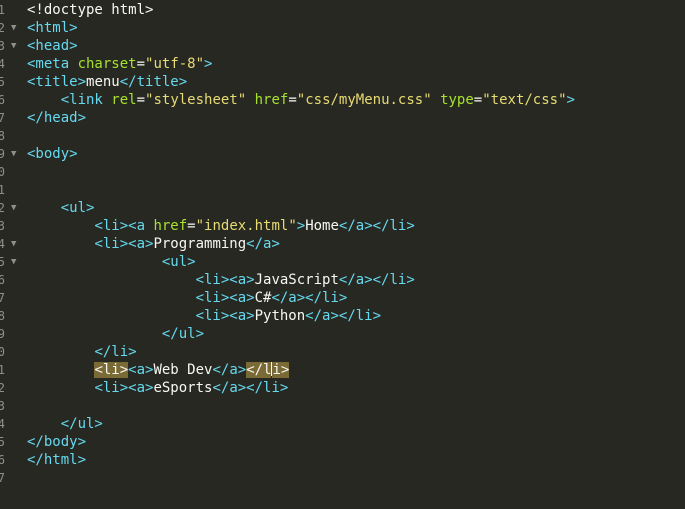 The image size is (685, 509). What do you see at coordinates (246, 226) in the screenshot?
I see `code-token: "index.html"` at bounding box center [246, 226].